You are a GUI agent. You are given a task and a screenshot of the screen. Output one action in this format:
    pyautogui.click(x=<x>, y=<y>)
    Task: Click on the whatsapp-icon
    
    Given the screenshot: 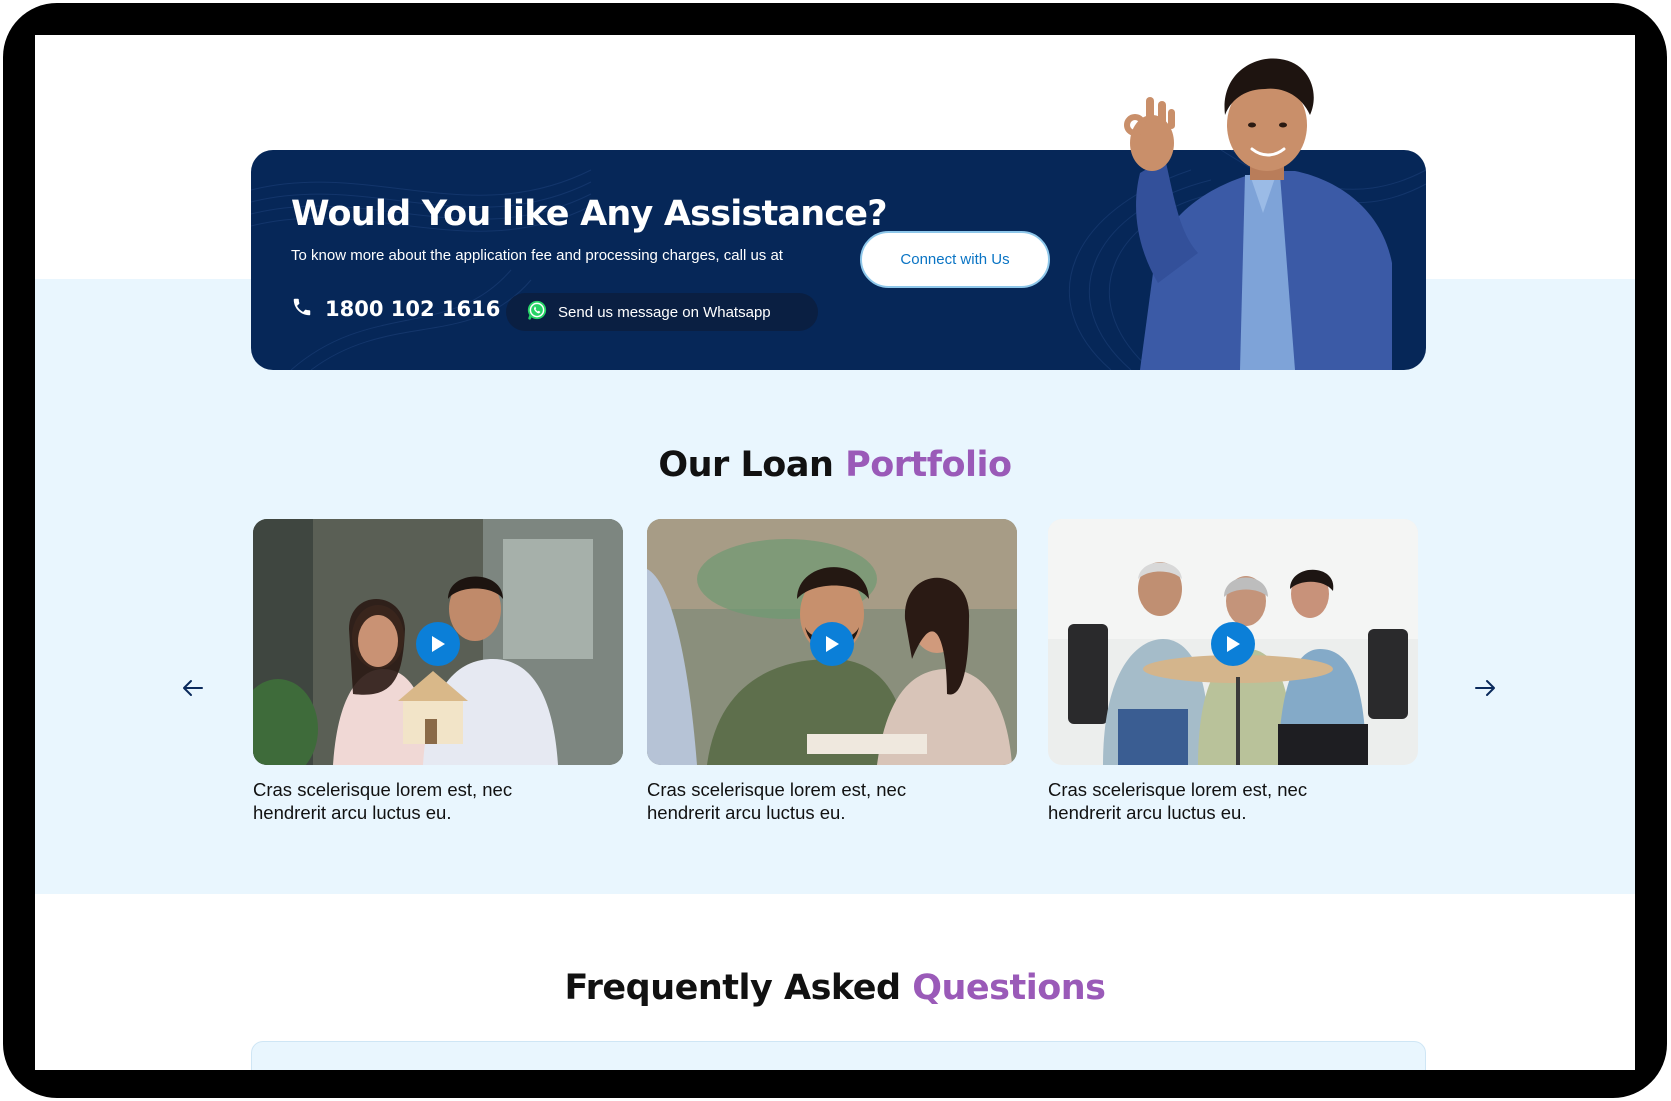 What is the action you would take?
    pyautogui.click(x=537, y=312)
    